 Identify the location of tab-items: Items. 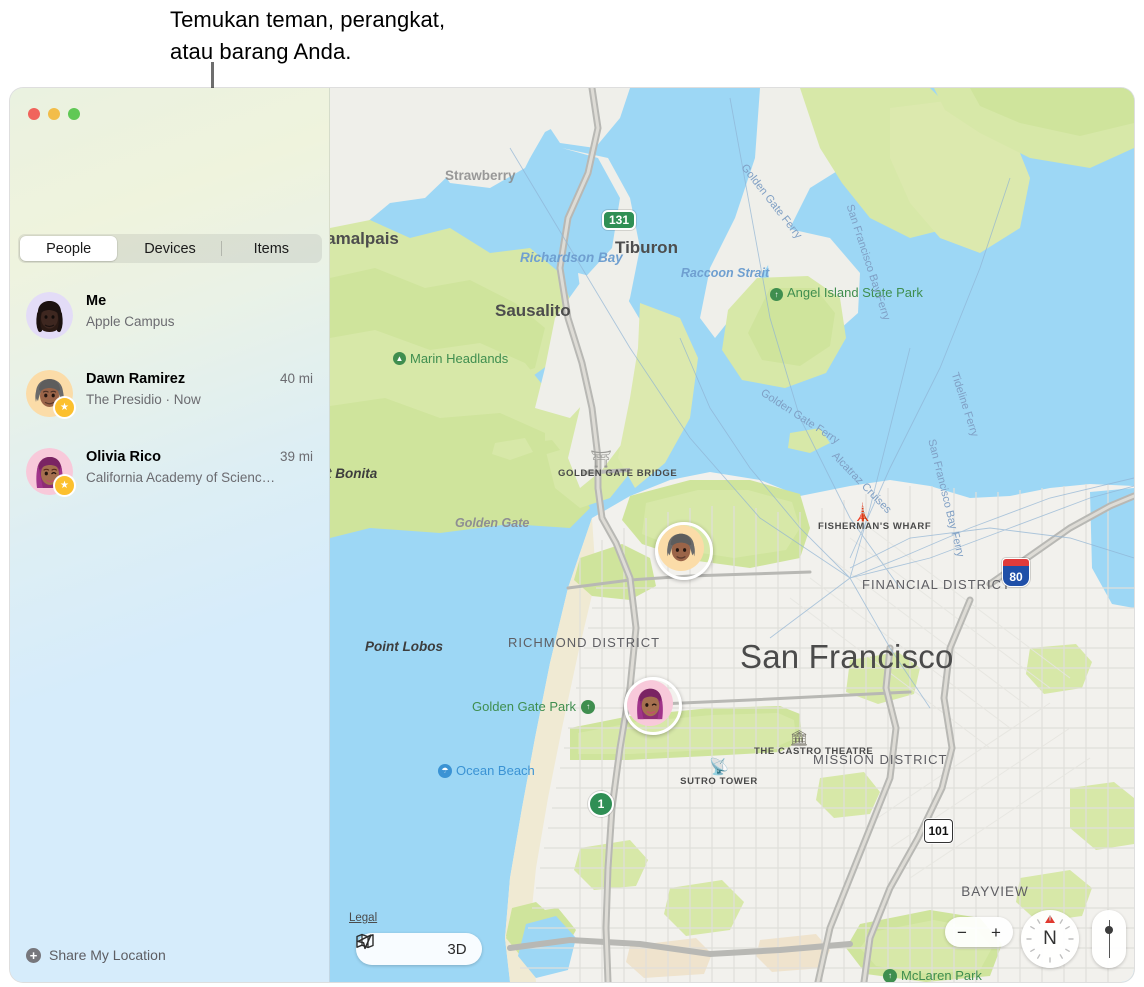
(270, 248).